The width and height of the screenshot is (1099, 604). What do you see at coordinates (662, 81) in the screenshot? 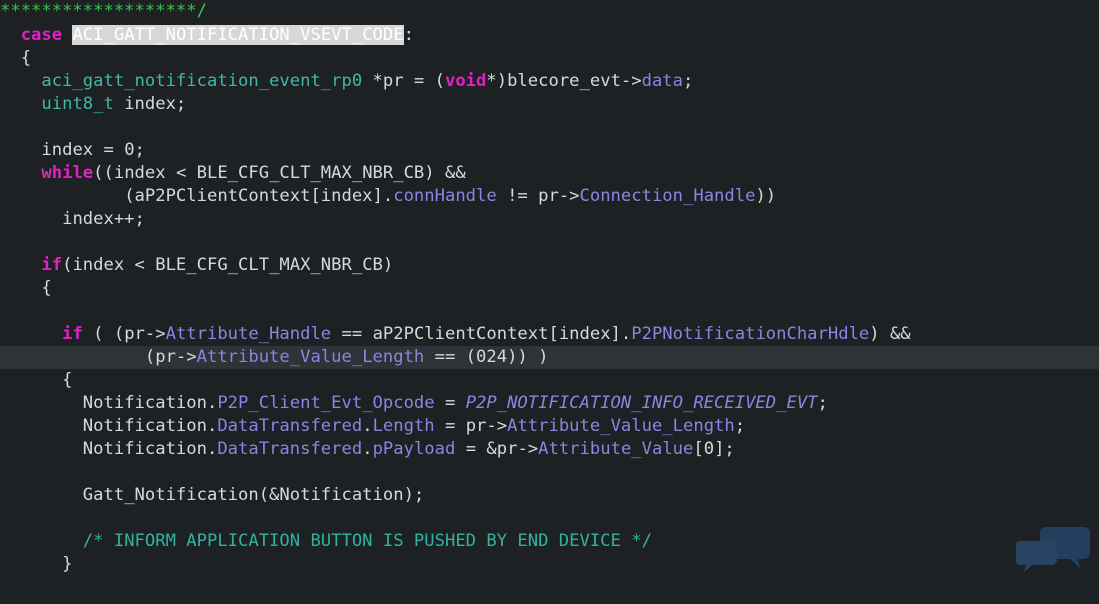
I see `code-token: data` at bounding box center [662, 81].